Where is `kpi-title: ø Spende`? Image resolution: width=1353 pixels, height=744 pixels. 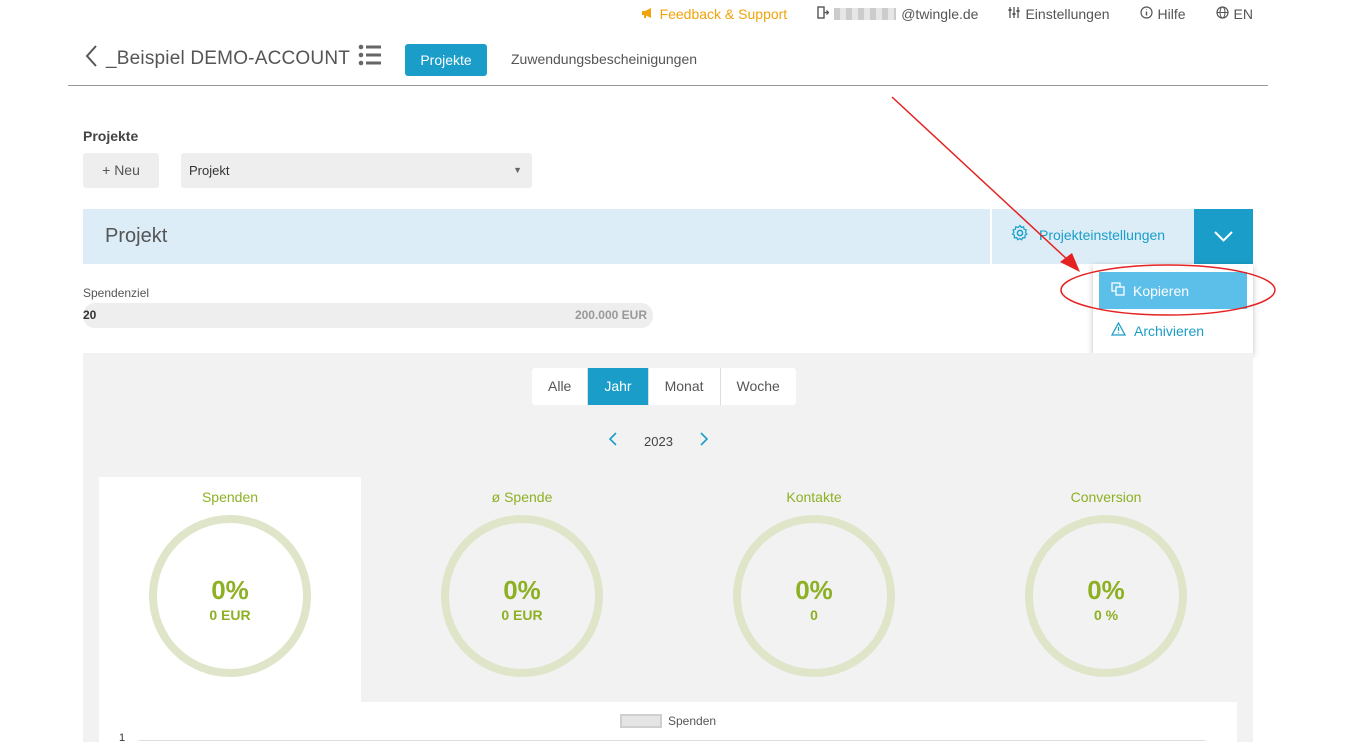
kpi-title: ø Spende is located at coordinates (522, 497).